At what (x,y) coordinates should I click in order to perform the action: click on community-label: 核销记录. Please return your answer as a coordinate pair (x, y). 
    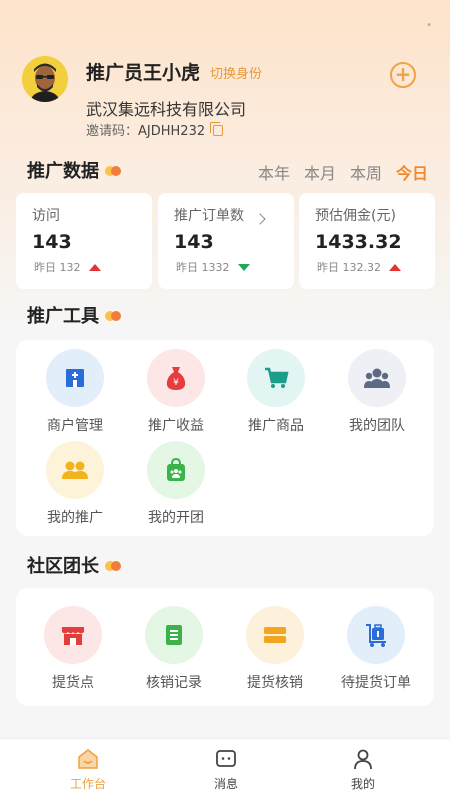
    Looking at the image, I should click on (174, 683).